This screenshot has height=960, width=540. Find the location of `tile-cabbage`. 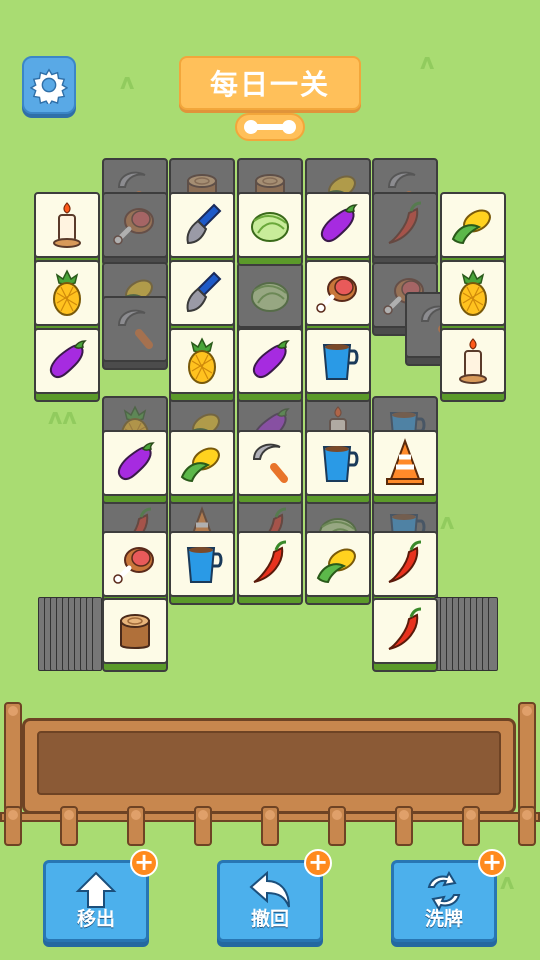

tile-cabbage is located at coordinates (270, 229).